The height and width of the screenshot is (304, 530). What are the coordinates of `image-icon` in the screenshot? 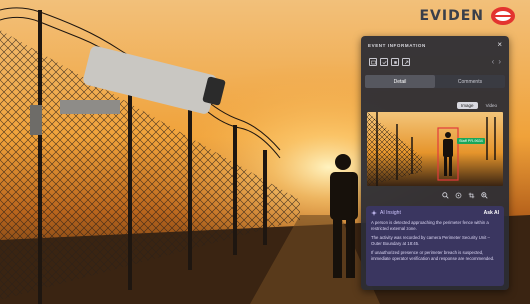 It's located at (373, 62).